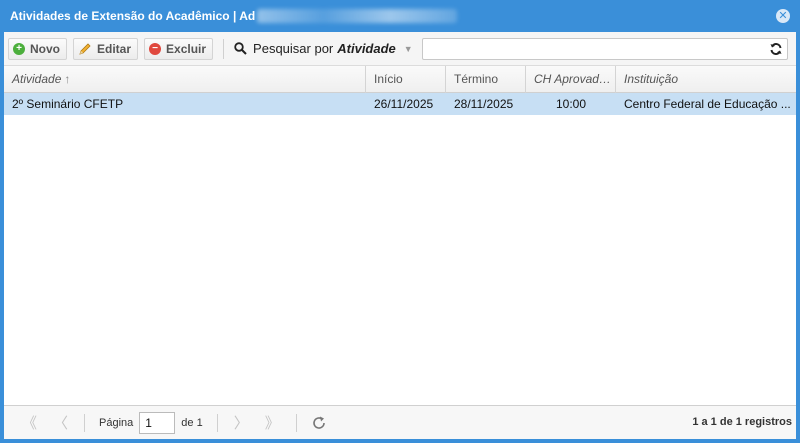 The image size is (800, 443). What do you see at coordinates (29, 422) in the screenshot?
I see `first-page-icon: 《` at bounding box center [29, 422].